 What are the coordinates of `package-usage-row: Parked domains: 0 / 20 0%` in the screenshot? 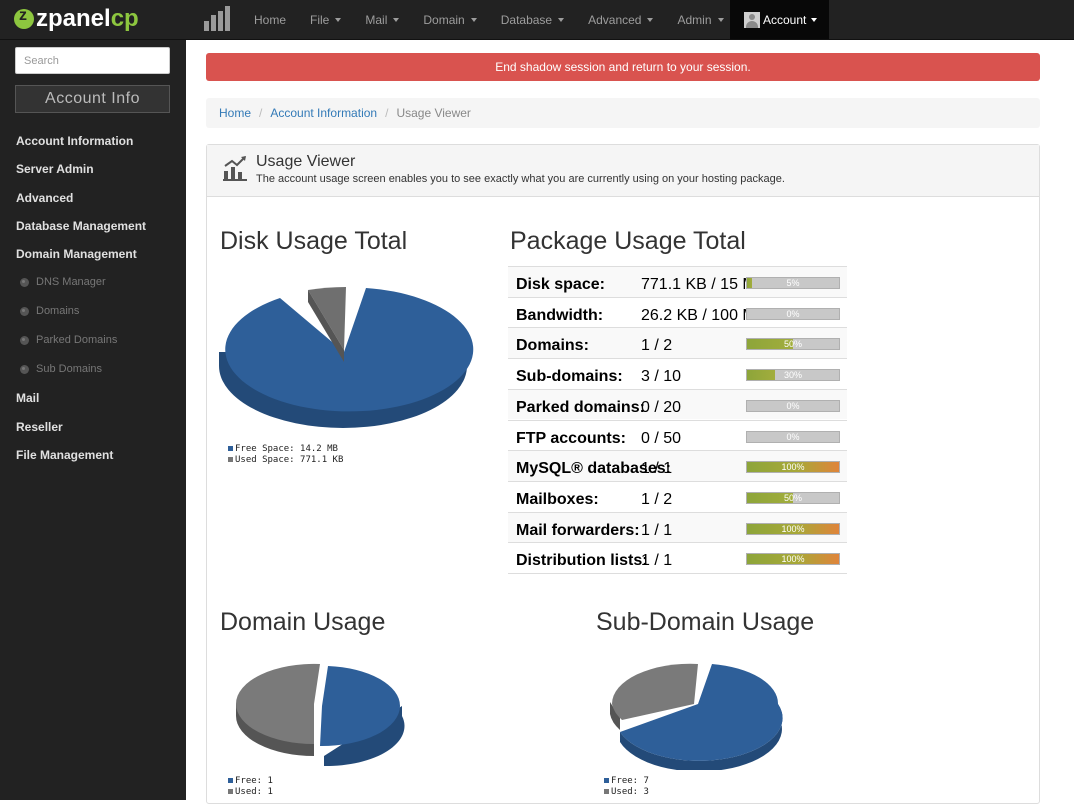 It's located at (677, 404).